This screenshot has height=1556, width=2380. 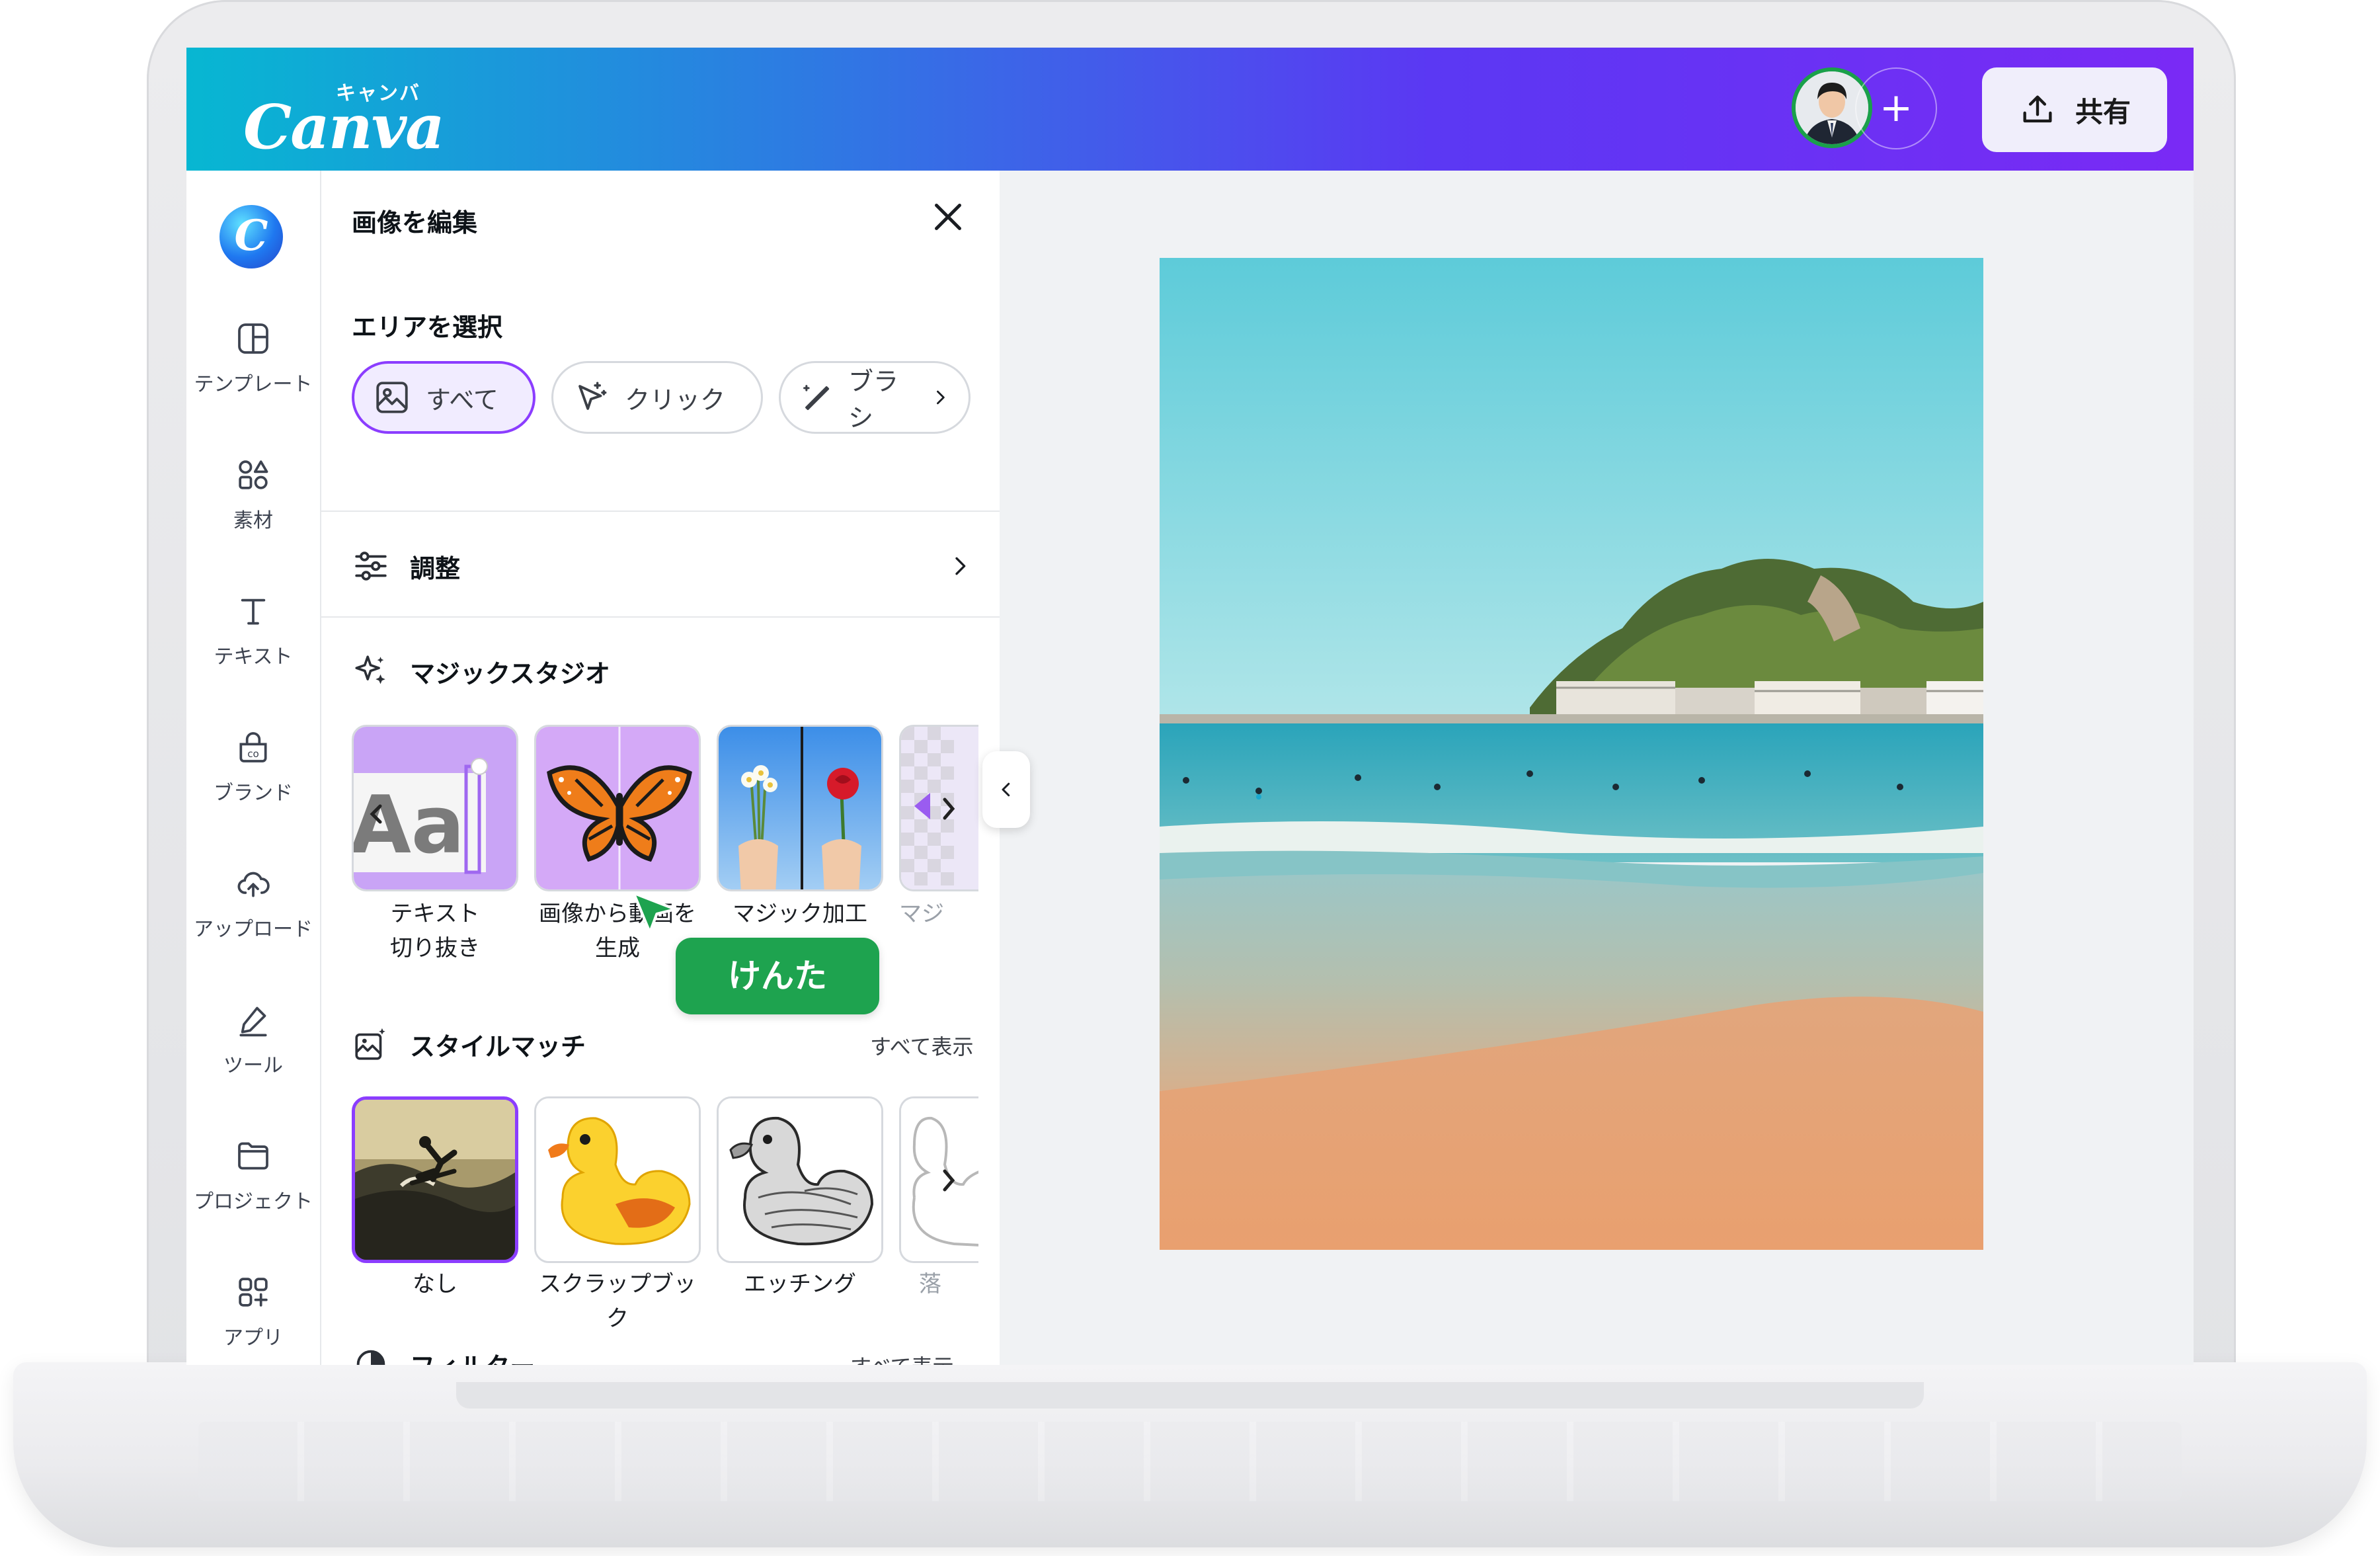 I want to click on style-caption: 落, so click(x=948, y=1284).